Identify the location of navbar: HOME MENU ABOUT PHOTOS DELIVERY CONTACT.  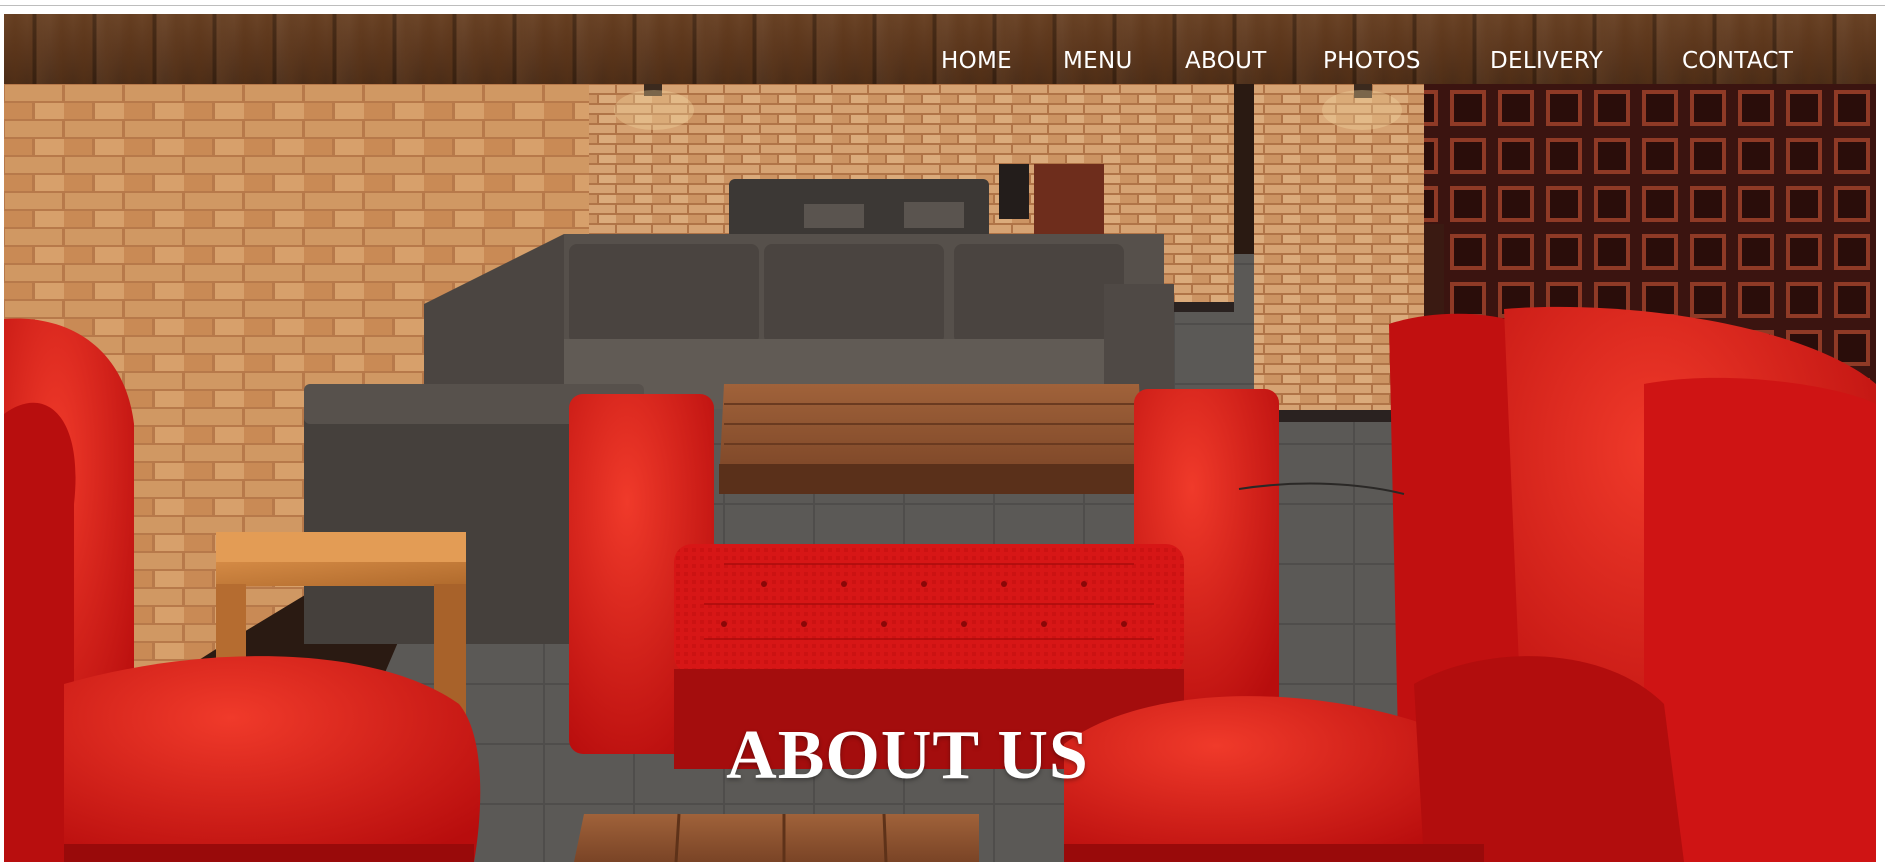
(940, 49).